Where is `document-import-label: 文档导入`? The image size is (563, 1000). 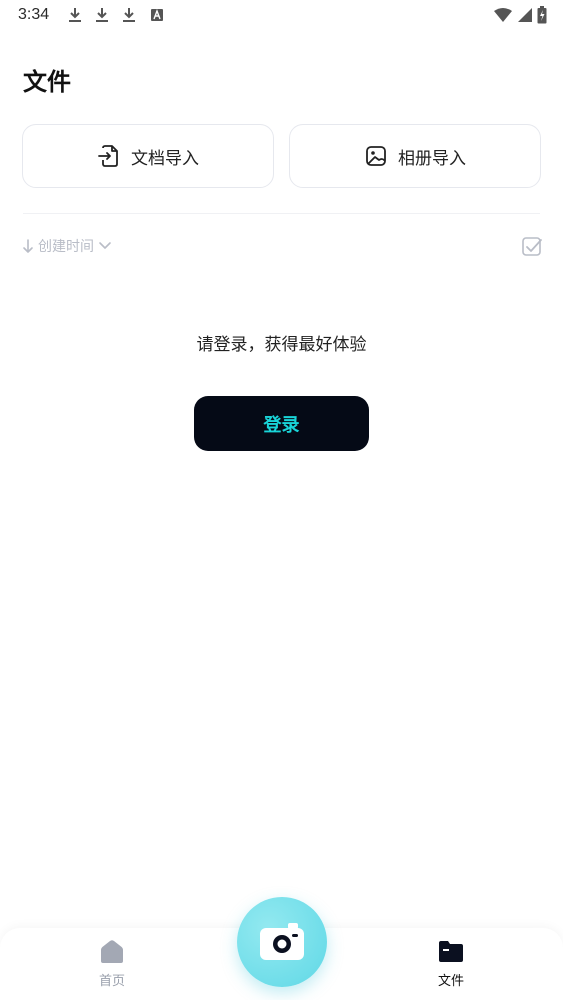
document-import-label: 文档导入 is located at coordinates (165, 158).